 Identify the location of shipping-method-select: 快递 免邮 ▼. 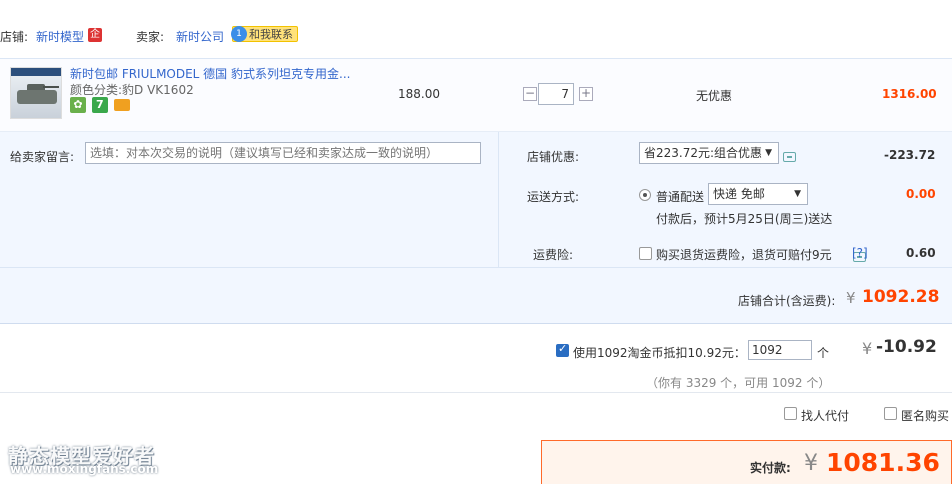
(758, 194).